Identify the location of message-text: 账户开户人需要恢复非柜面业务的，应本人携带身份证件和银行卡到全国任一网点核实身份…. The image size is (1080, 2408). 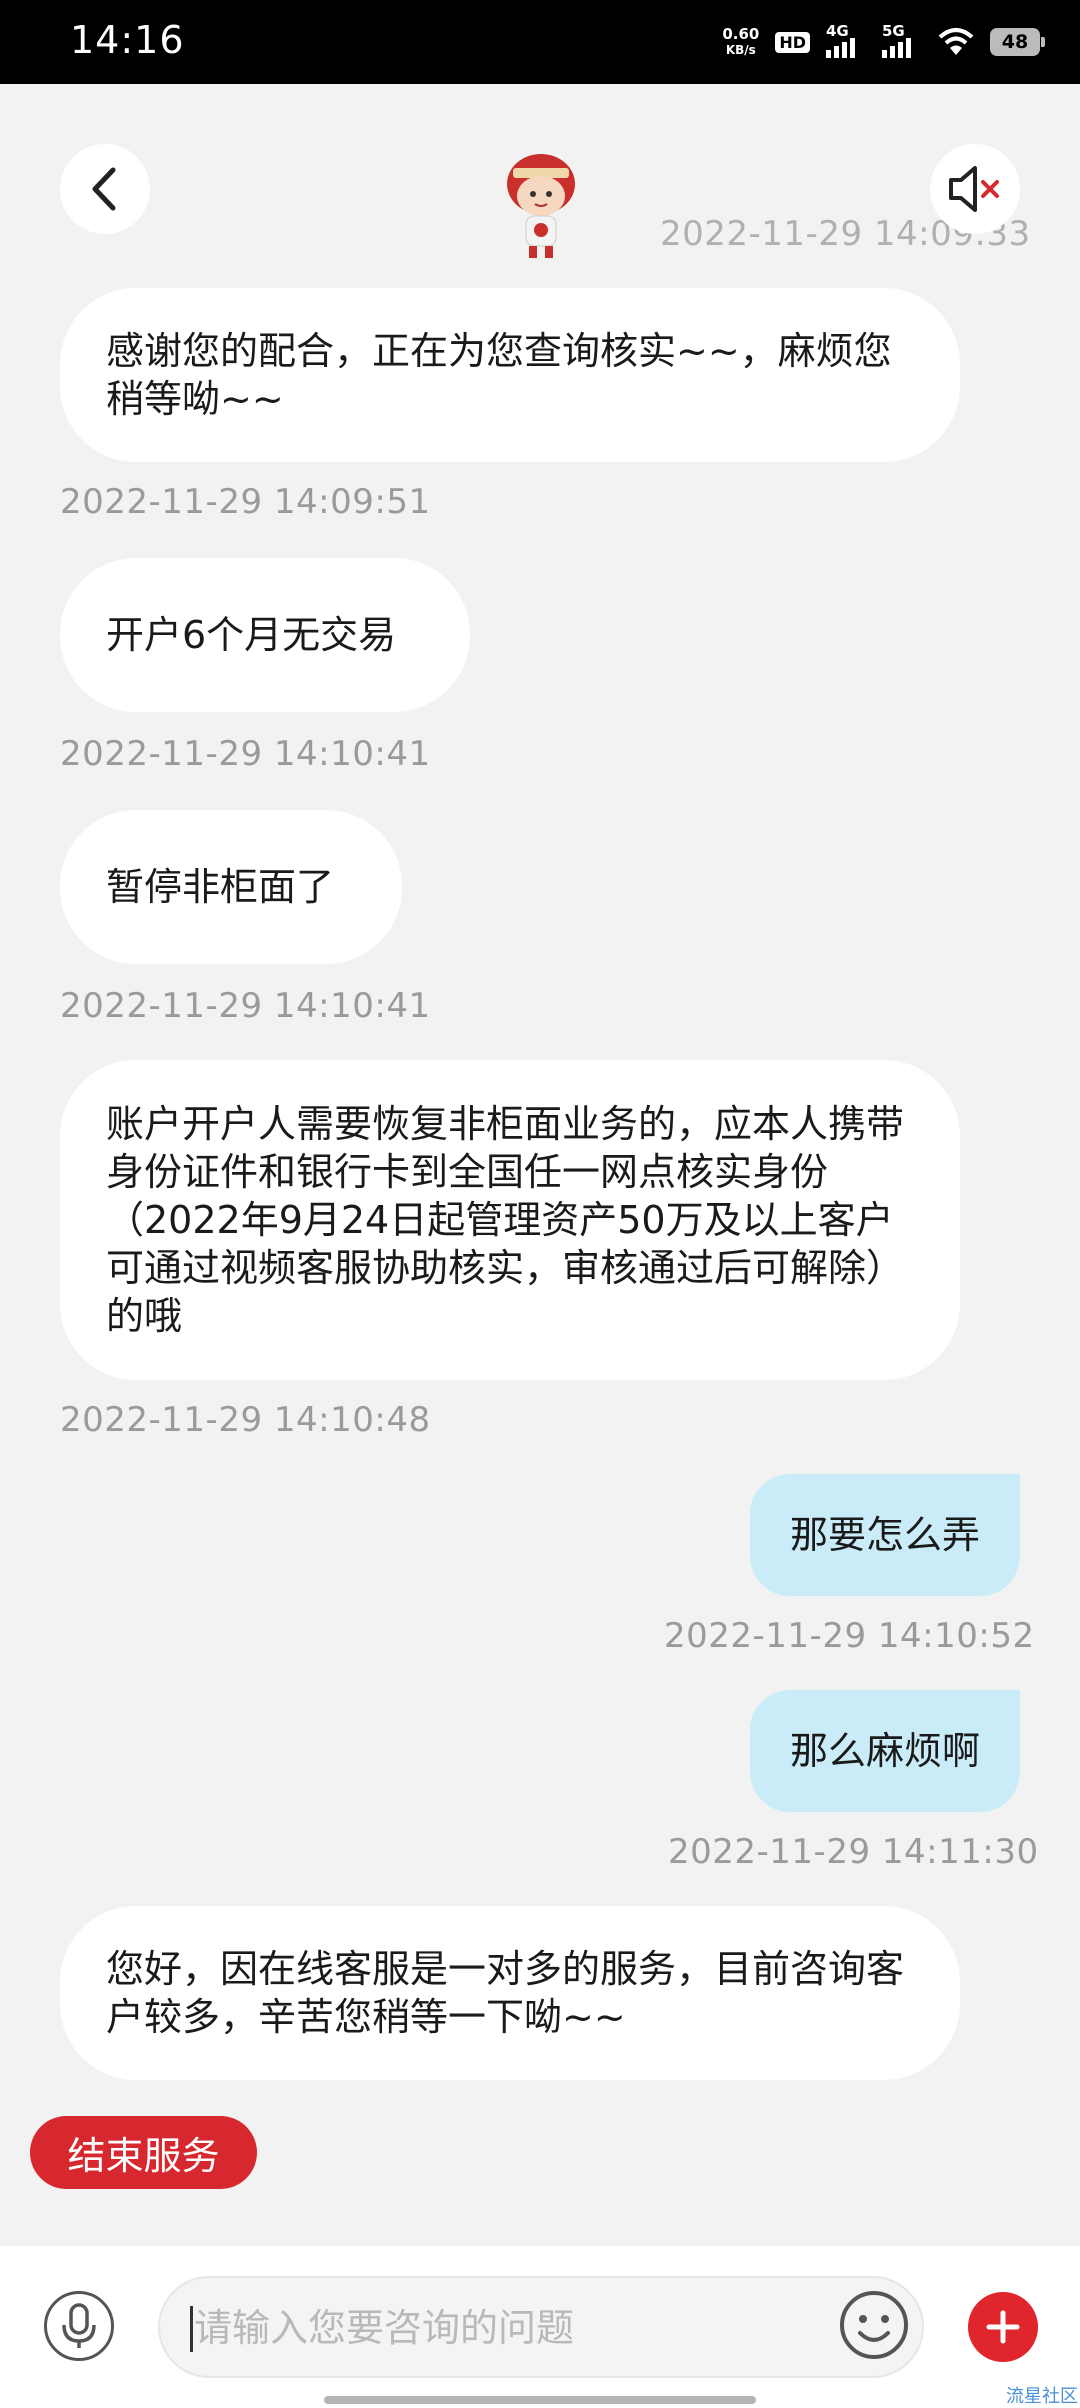
(505, 1220).